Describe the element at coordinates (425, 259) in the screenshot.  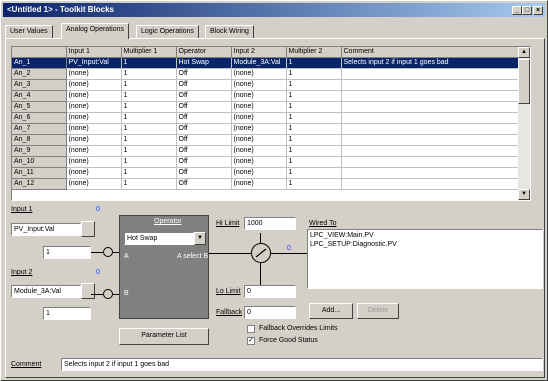
I see `wired-to-list: LPC_VIEW:Main.PV LPC_SETUP:Diagnostic.PV` at that location.